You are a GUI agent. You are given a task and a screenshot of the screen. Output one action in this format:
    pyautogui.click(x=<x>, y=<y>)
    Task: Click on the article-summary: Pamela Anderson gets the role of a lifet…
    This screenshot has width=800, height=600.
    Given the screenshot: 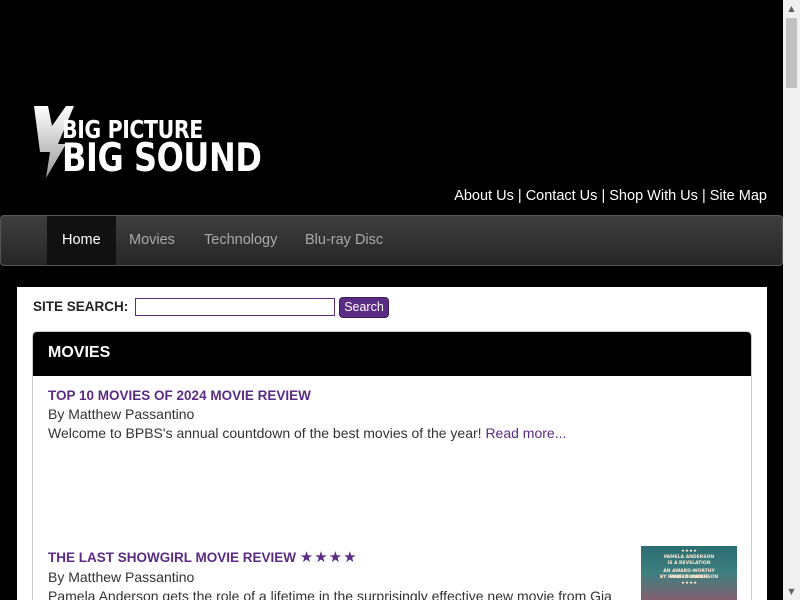 What is the action you would take?
    pyautogui.click(x=330, y=594)
    